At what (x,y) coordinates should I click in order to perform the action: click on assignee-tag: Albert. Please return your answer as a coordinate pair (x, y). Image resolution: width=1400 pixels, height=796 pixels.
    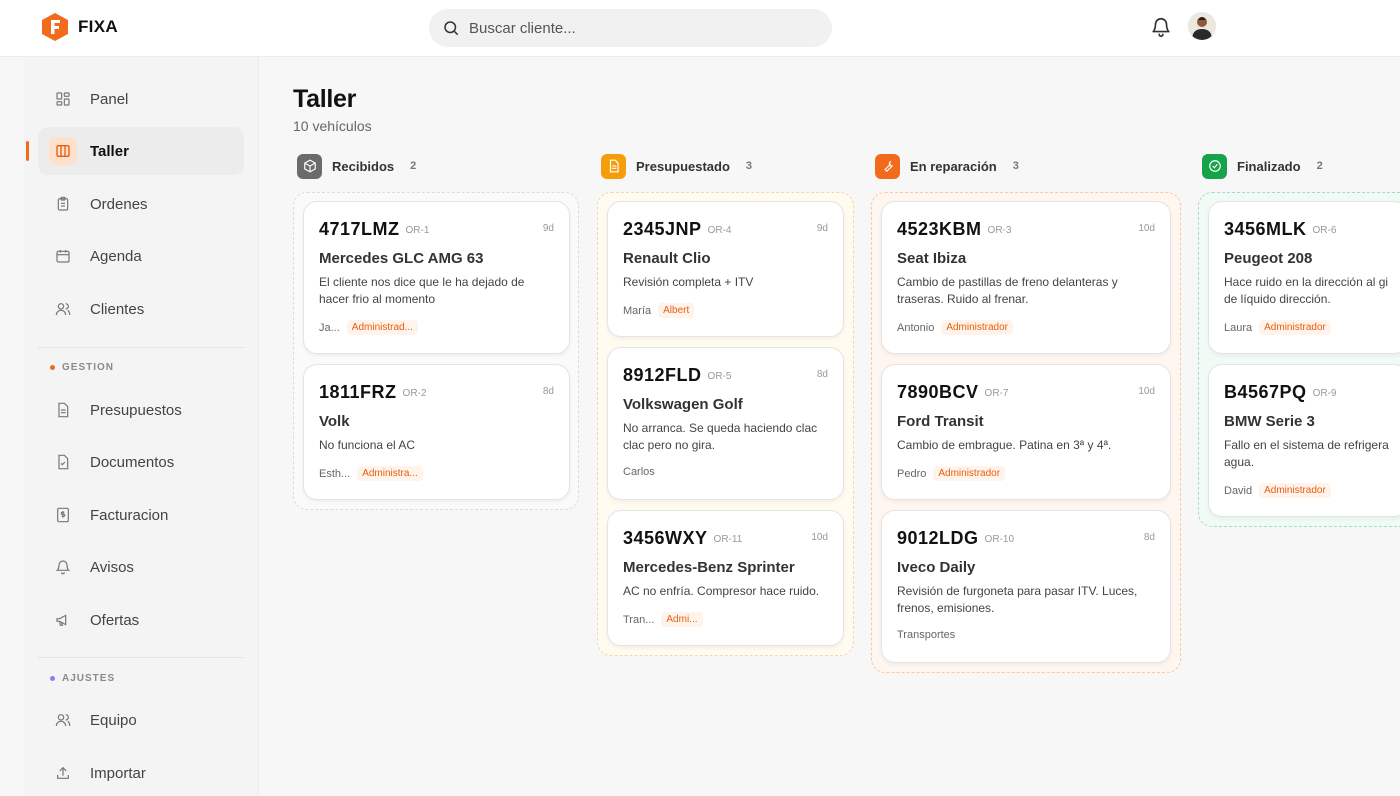
    Looking at the image, I should click on (676, 310).